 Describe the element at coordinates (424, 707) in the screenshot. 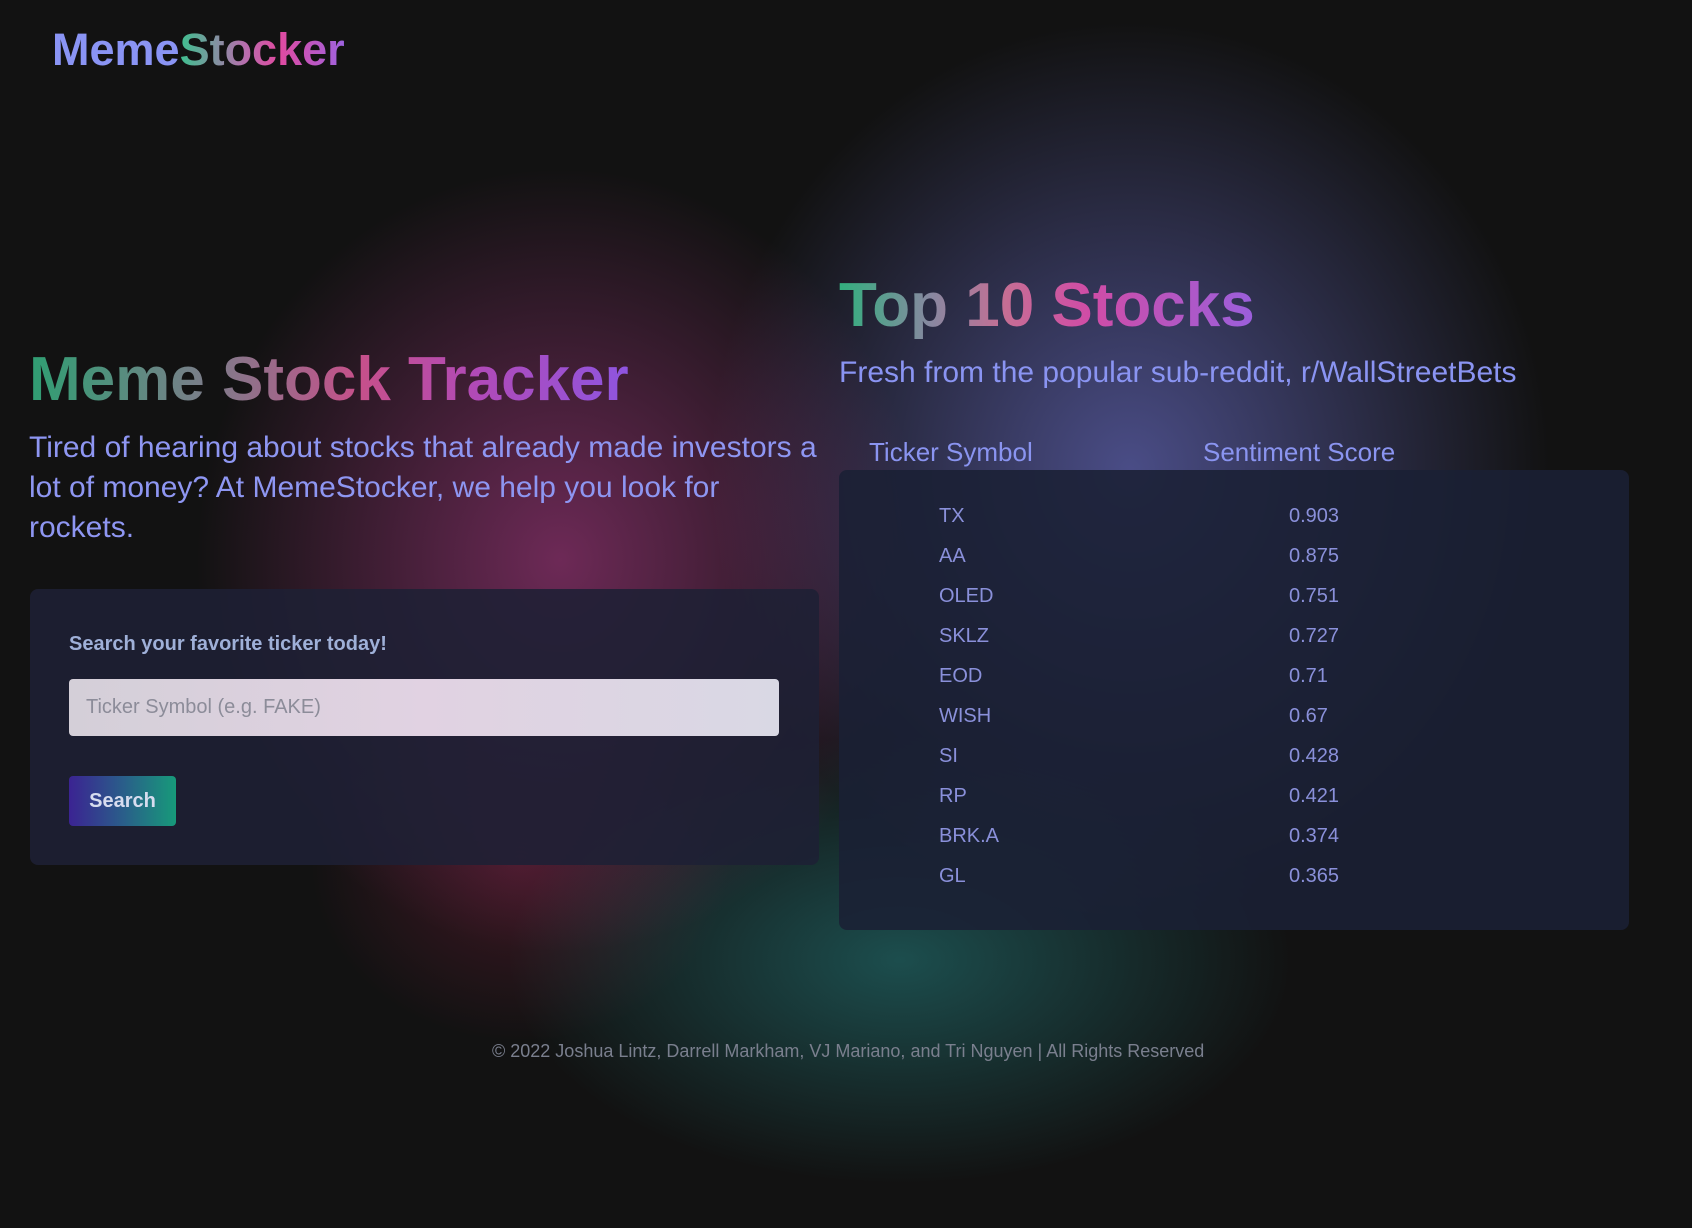

I see `ticker-search-input` at that location.